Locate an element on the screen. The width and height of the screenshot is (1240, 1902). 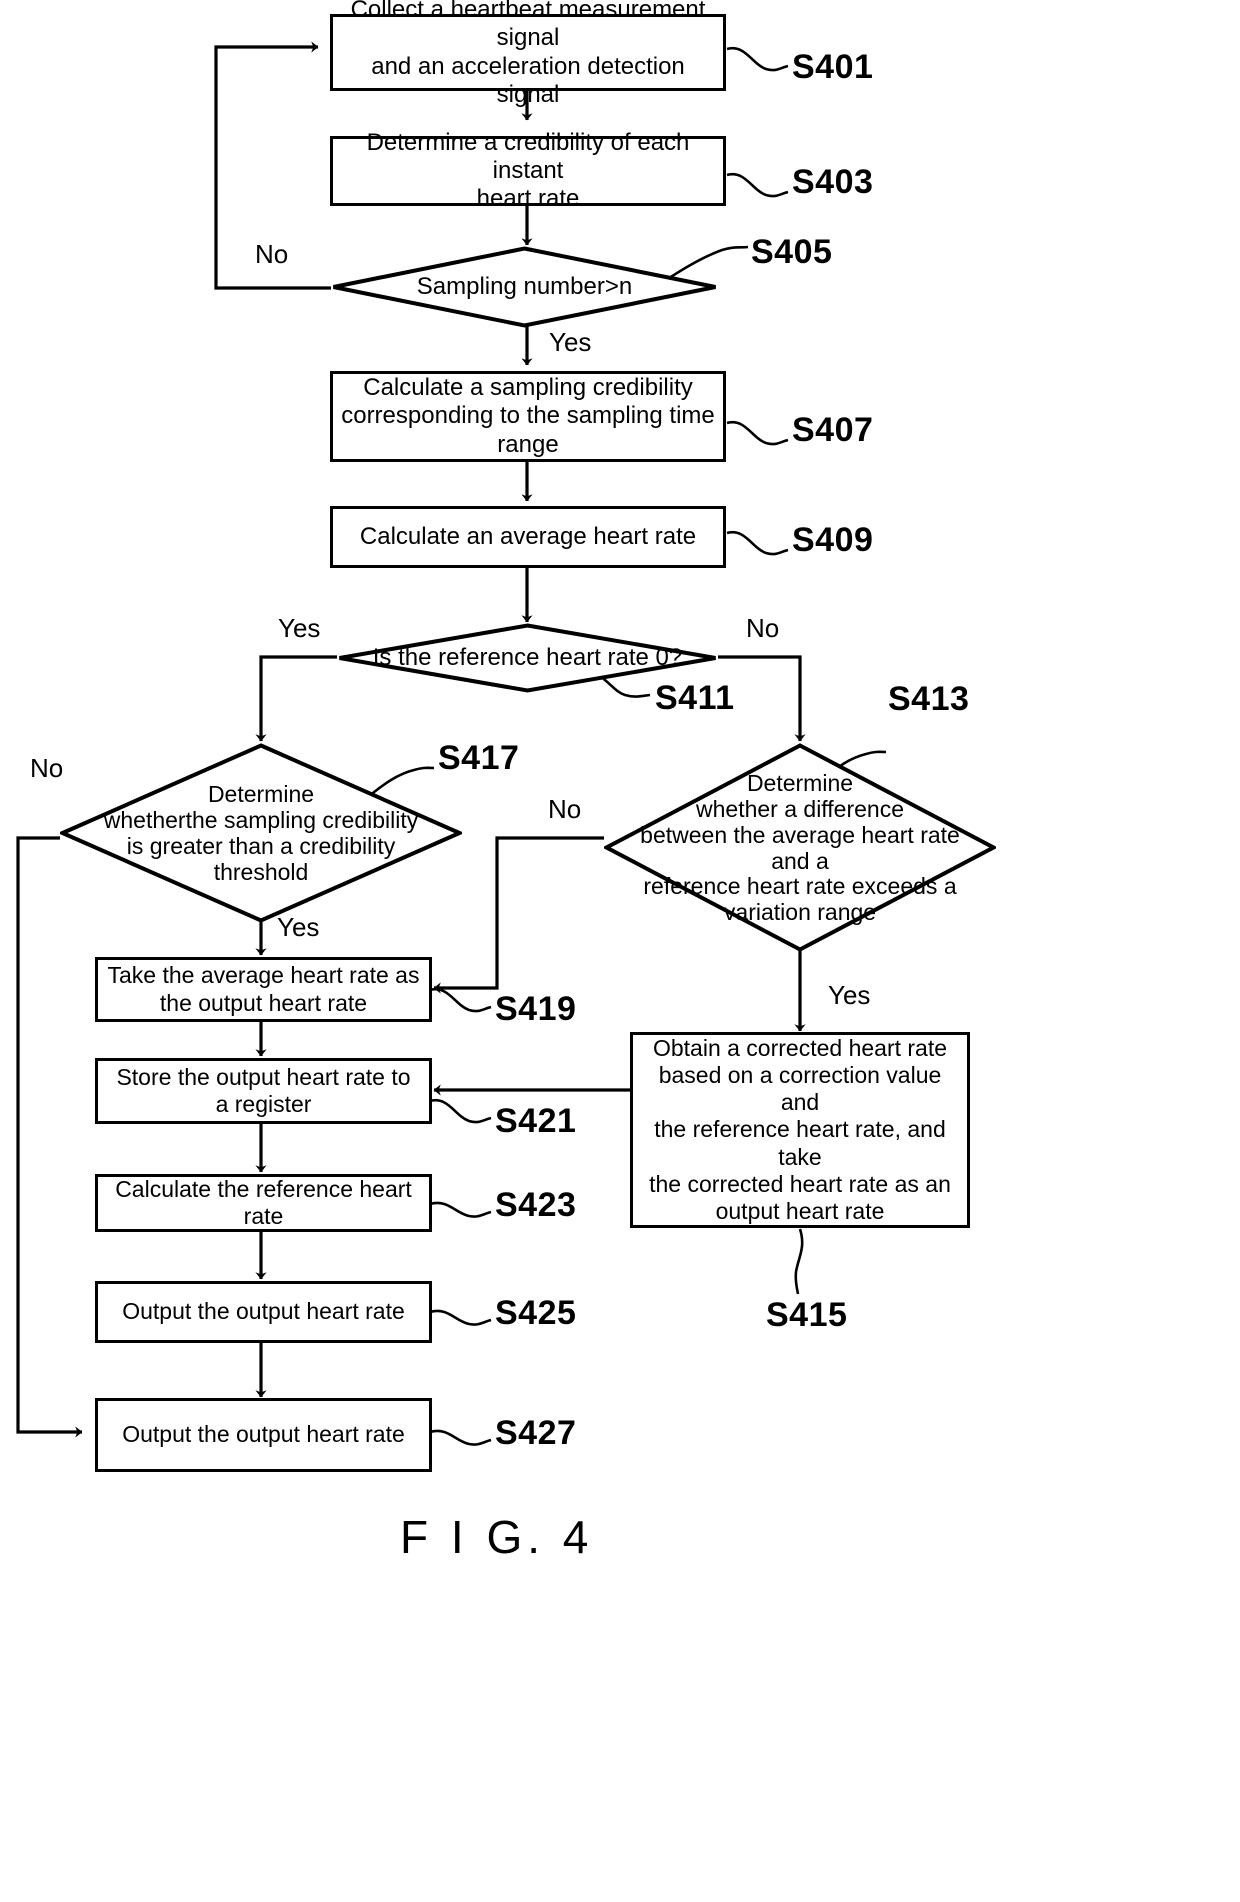
step-label-s419: S419 is located at coordinates (536, 1009).